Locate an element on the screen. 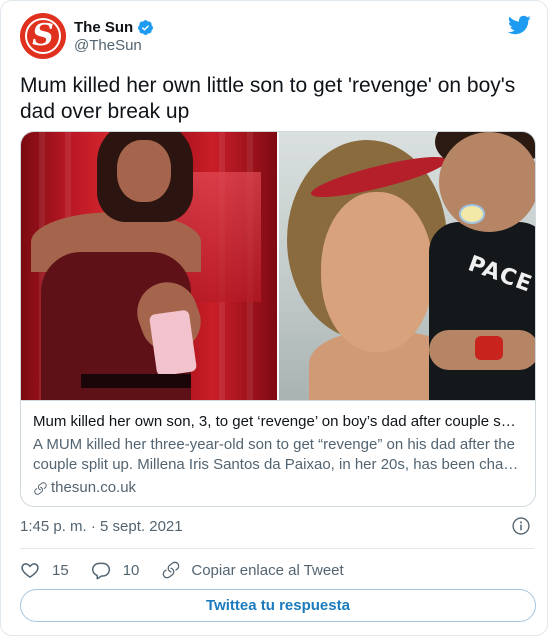 This screenshot has width=548, height=636. twitter-bird-icon is located at coordinates (519, 25).